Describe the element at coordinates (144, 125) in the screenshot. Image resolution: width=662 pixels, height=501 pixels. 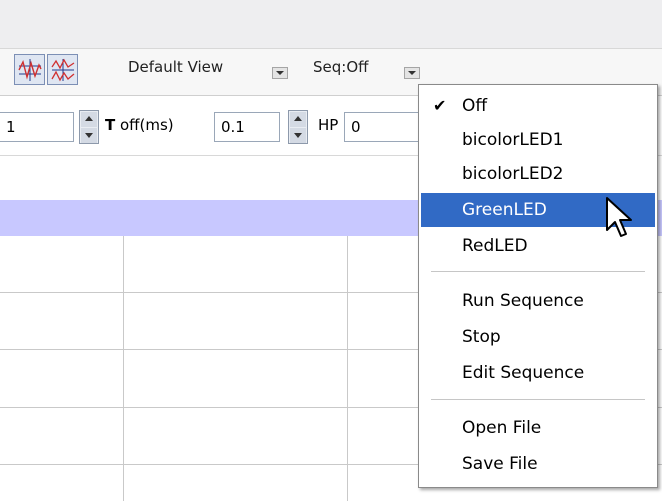
I see `toff-label-text: off(ms)` at that location.